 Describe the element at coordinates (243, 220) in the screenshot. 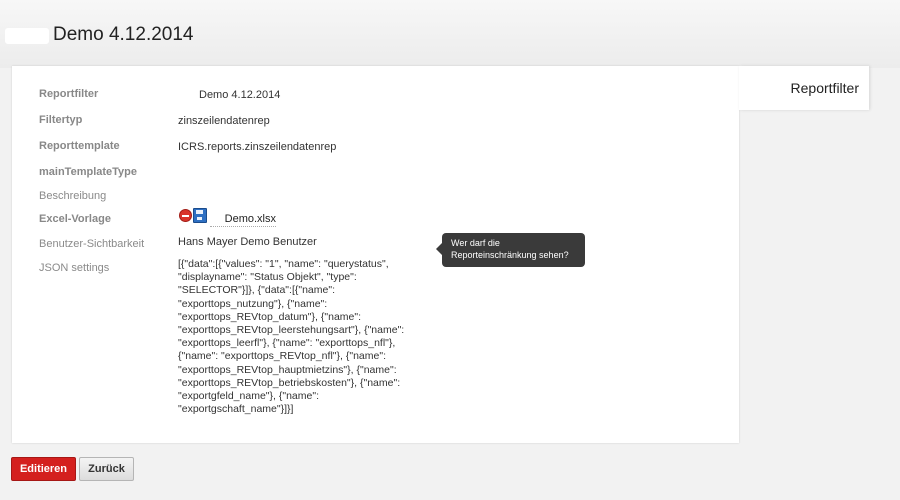

I see `excel-file-link: Demo.xlsx` at that location.